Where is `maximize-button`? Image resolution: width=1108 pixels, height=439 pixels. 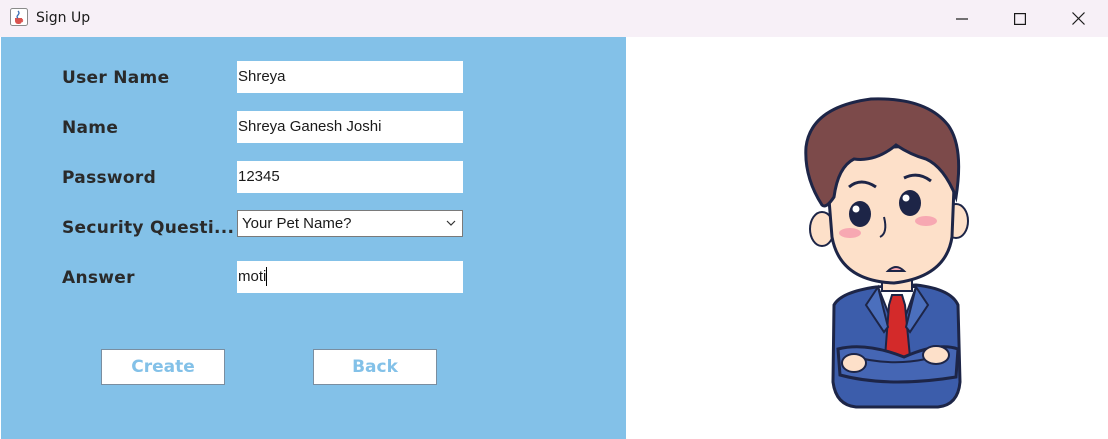
maximize-button is located at coordinates (1020, 18).